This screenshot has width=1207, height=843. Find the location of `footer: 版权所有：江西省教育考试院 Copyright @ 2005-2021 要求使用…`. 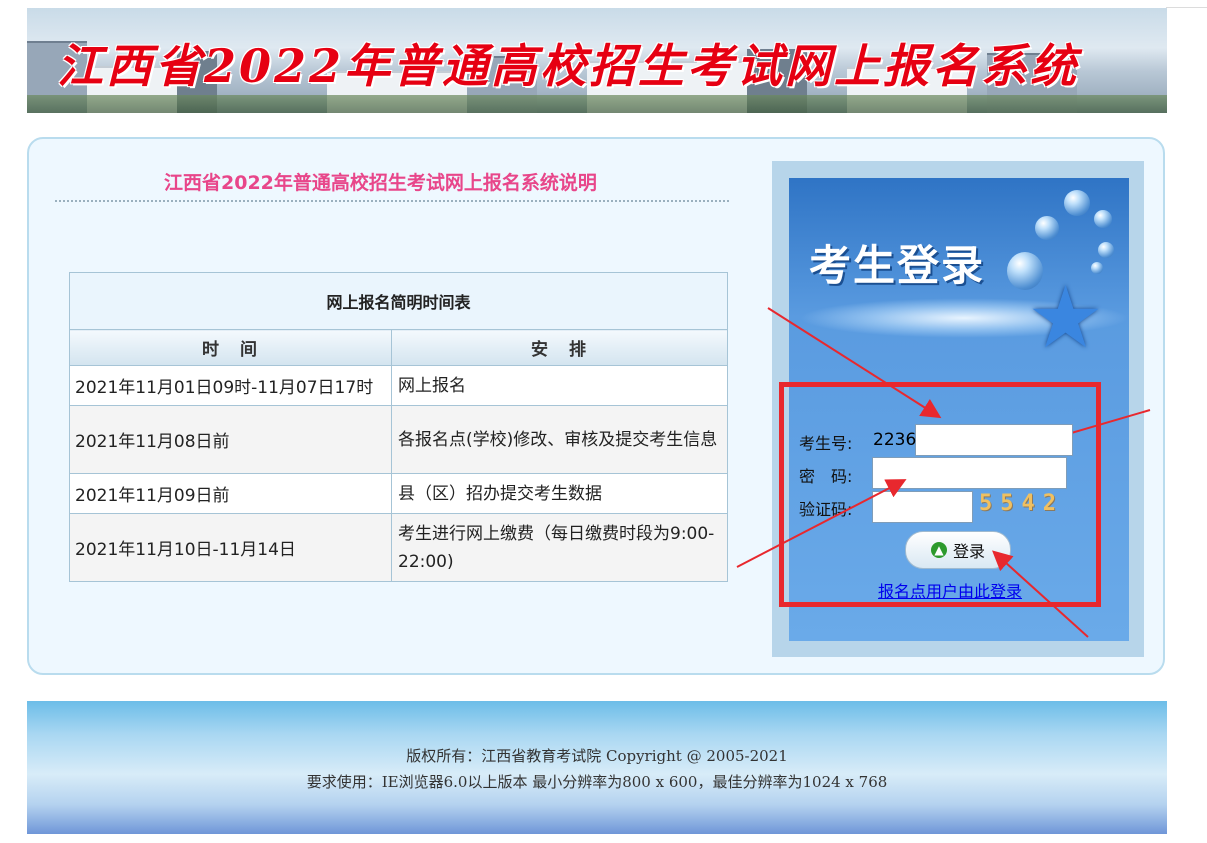

footer: 版权所有：江西省教育考试院 Copyright @ 2005-2021 要求使用… is located at coordinates (597, 767).